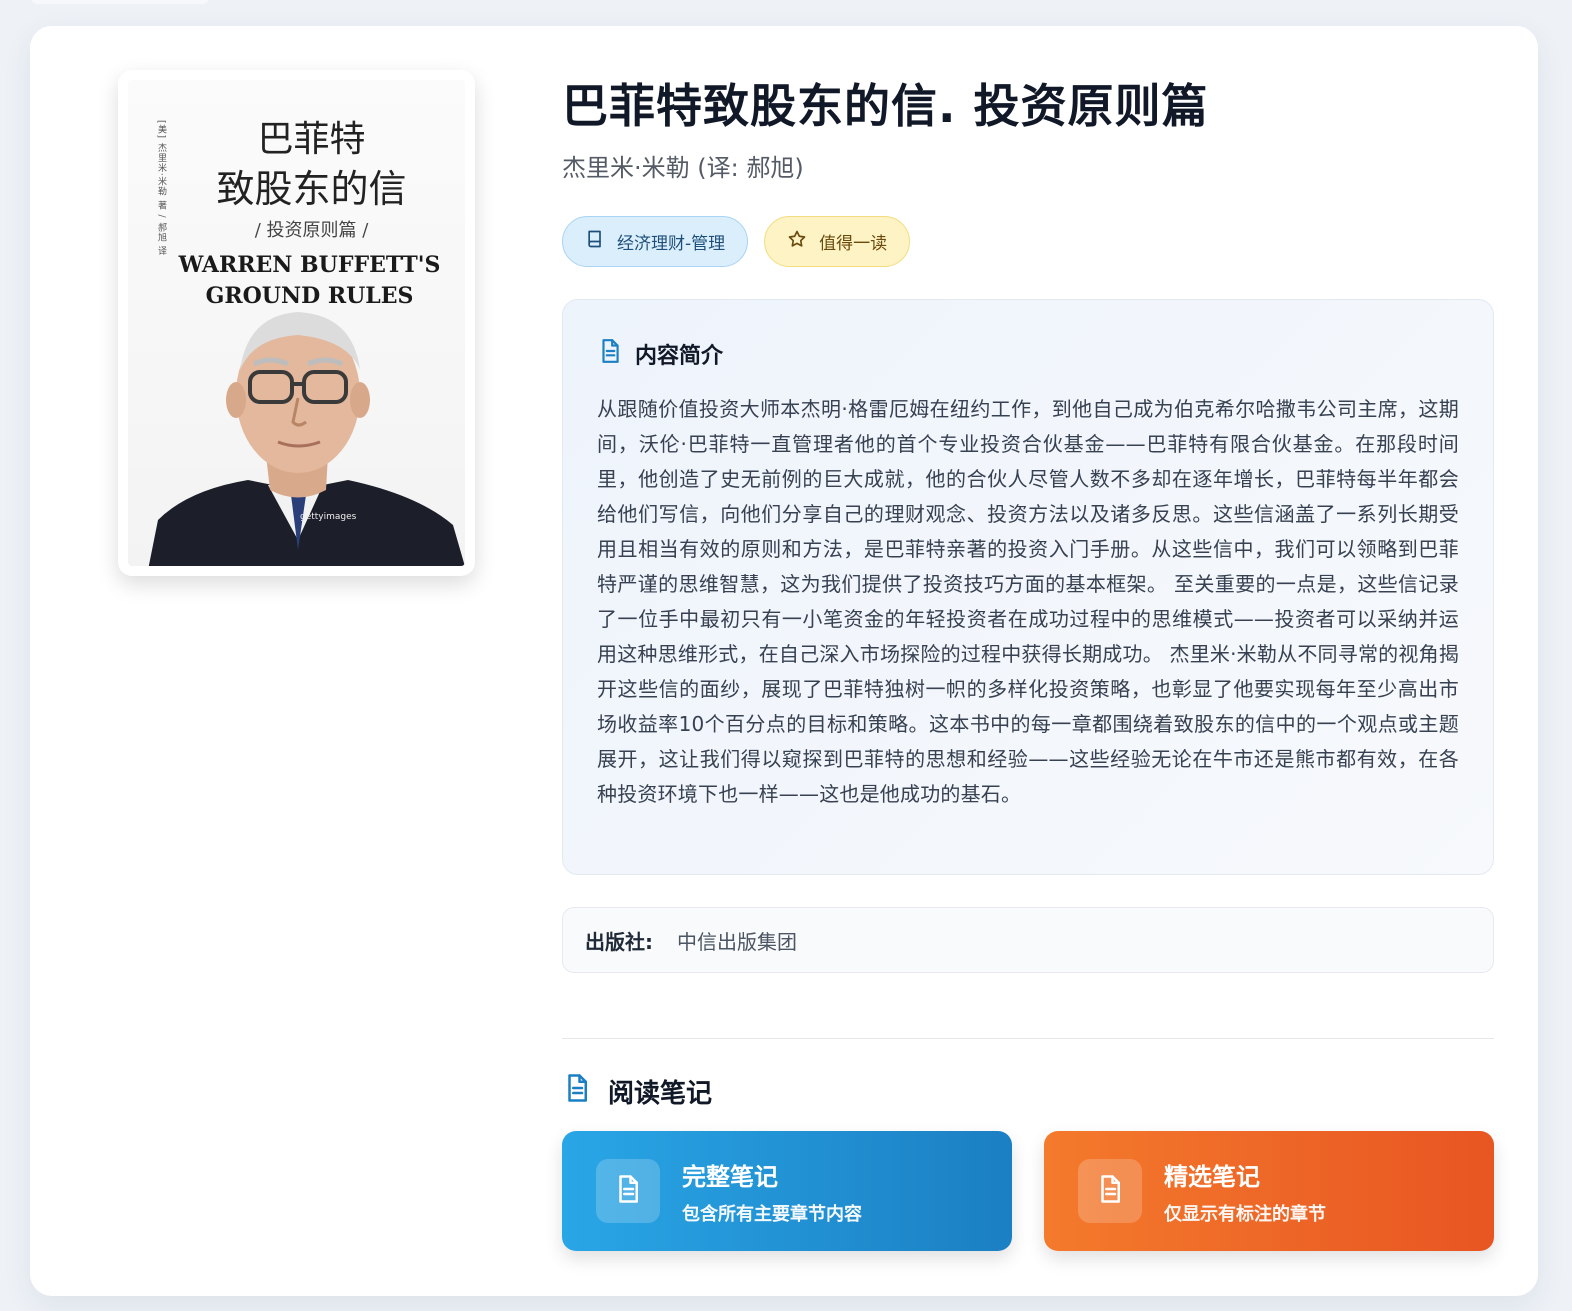  I want to click on cover-title-line1: 巴菲特, so click(311, 139).